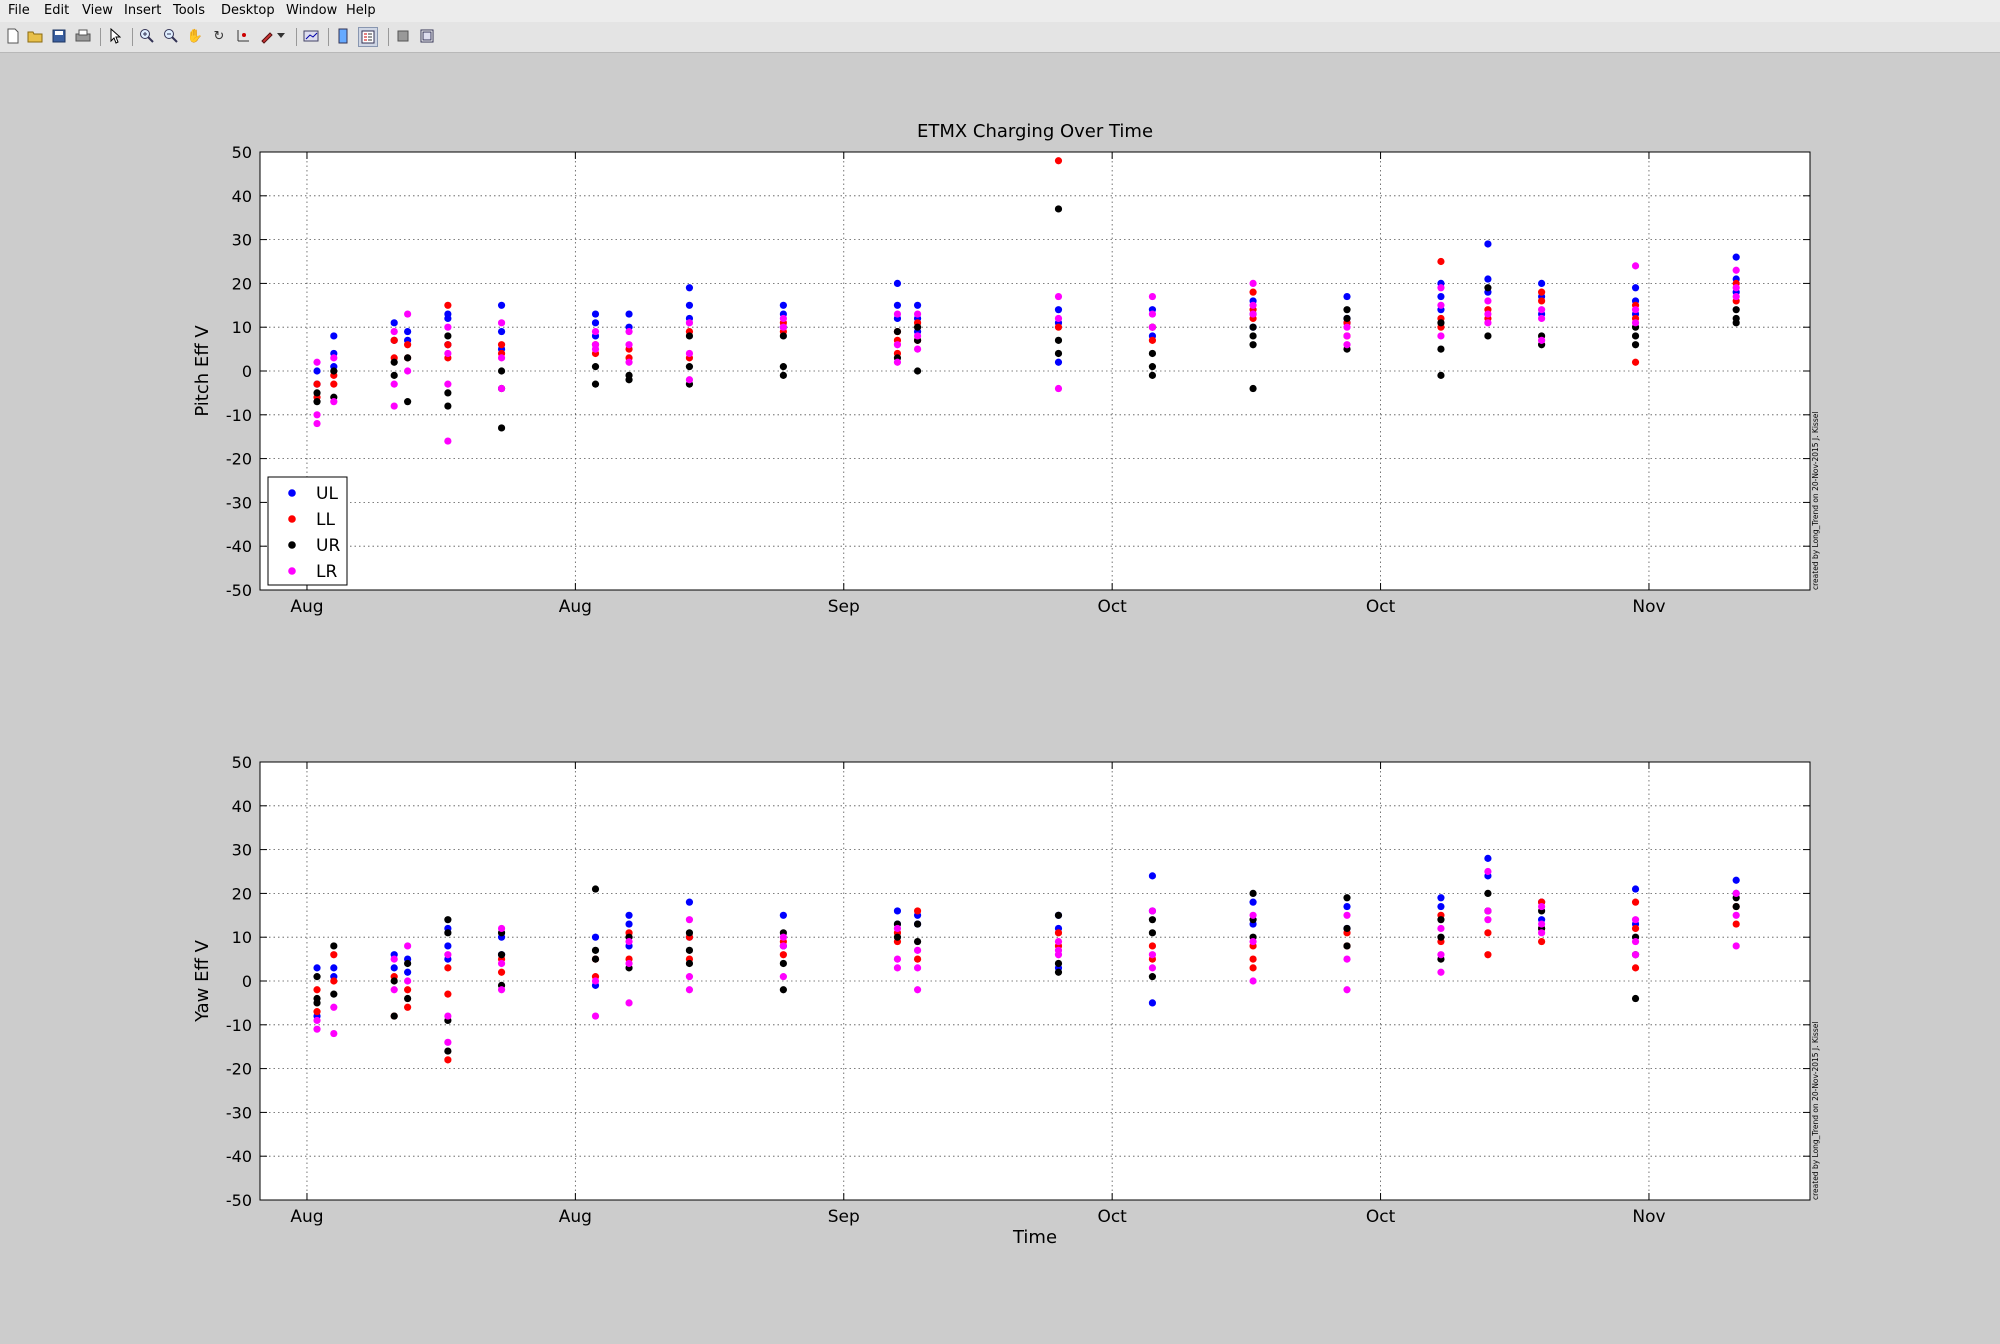 The height and width of the screenshot is (1344, 2000). I want to click on y-tick-label: -50, so click(239, 1200).